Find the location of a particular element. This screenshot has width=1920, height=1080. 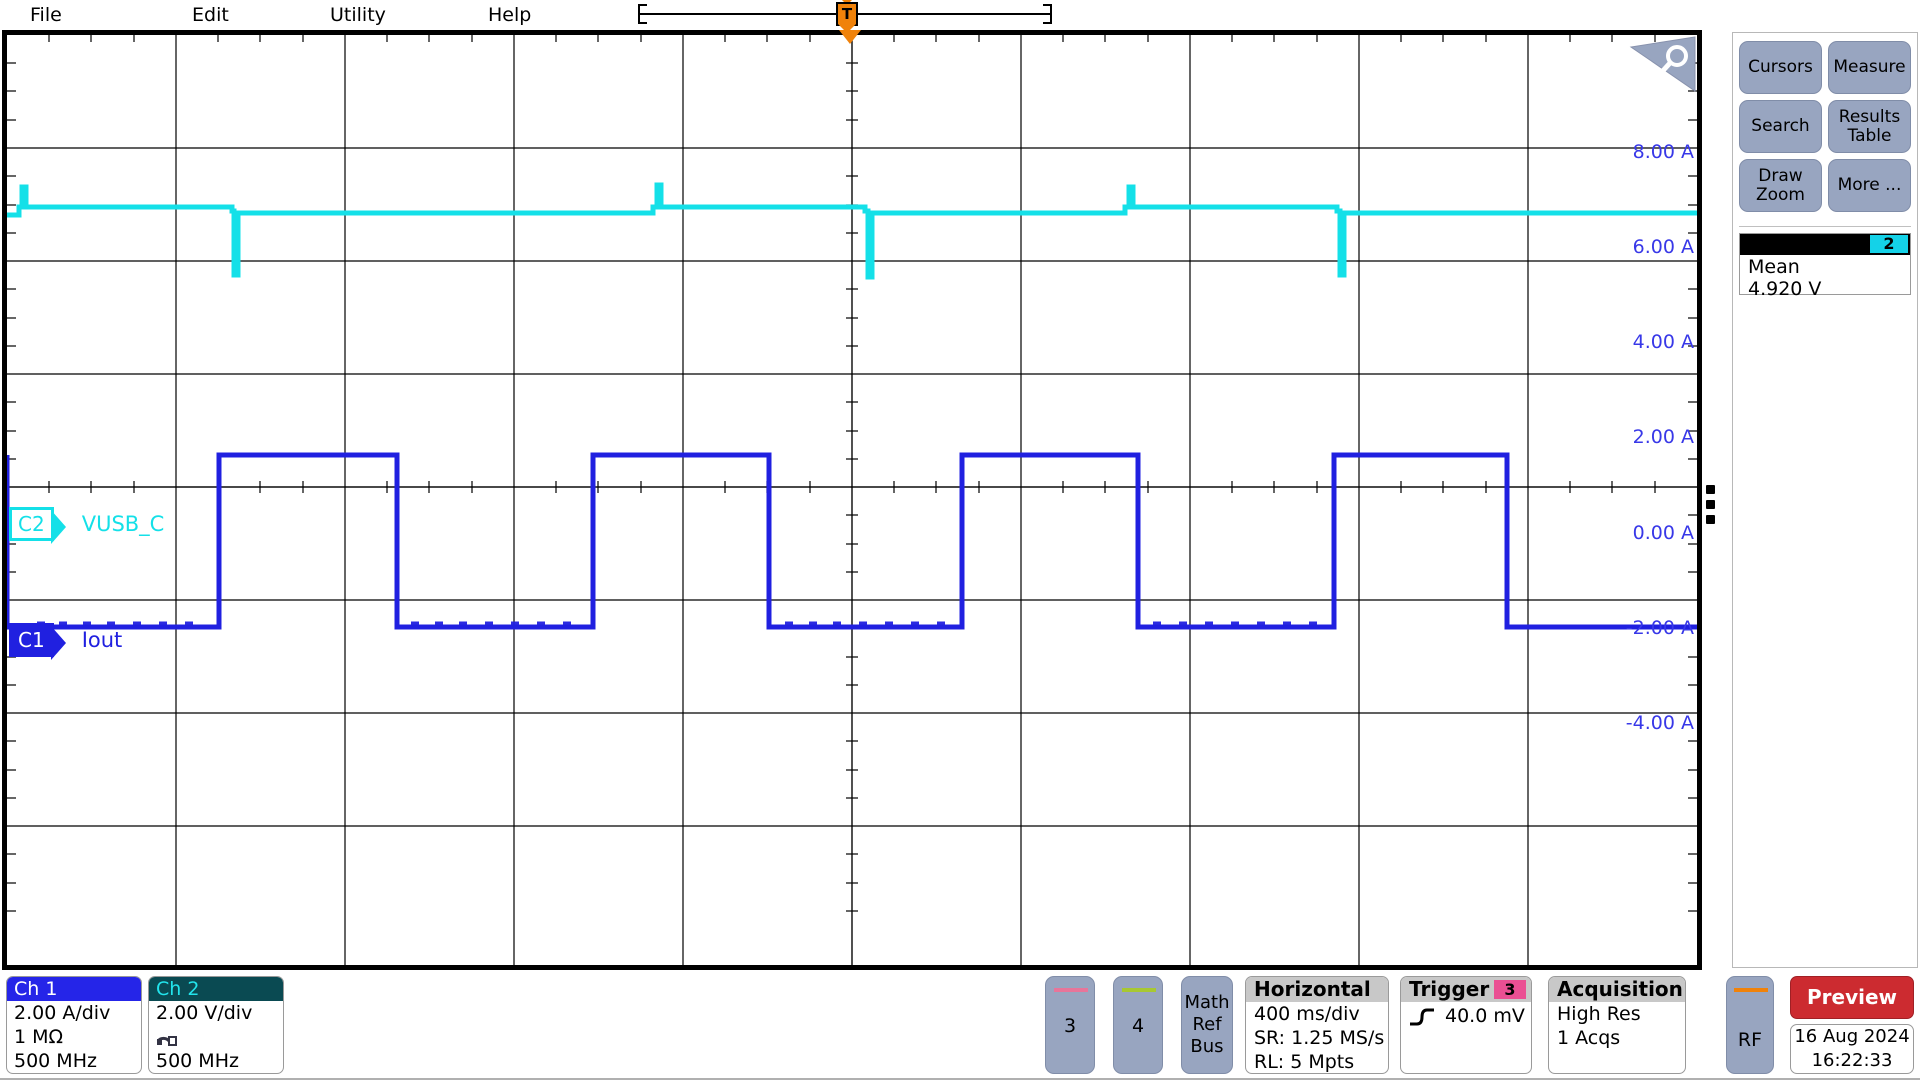

channel-tag-c2: C2 is located at coordinates (37, 525).